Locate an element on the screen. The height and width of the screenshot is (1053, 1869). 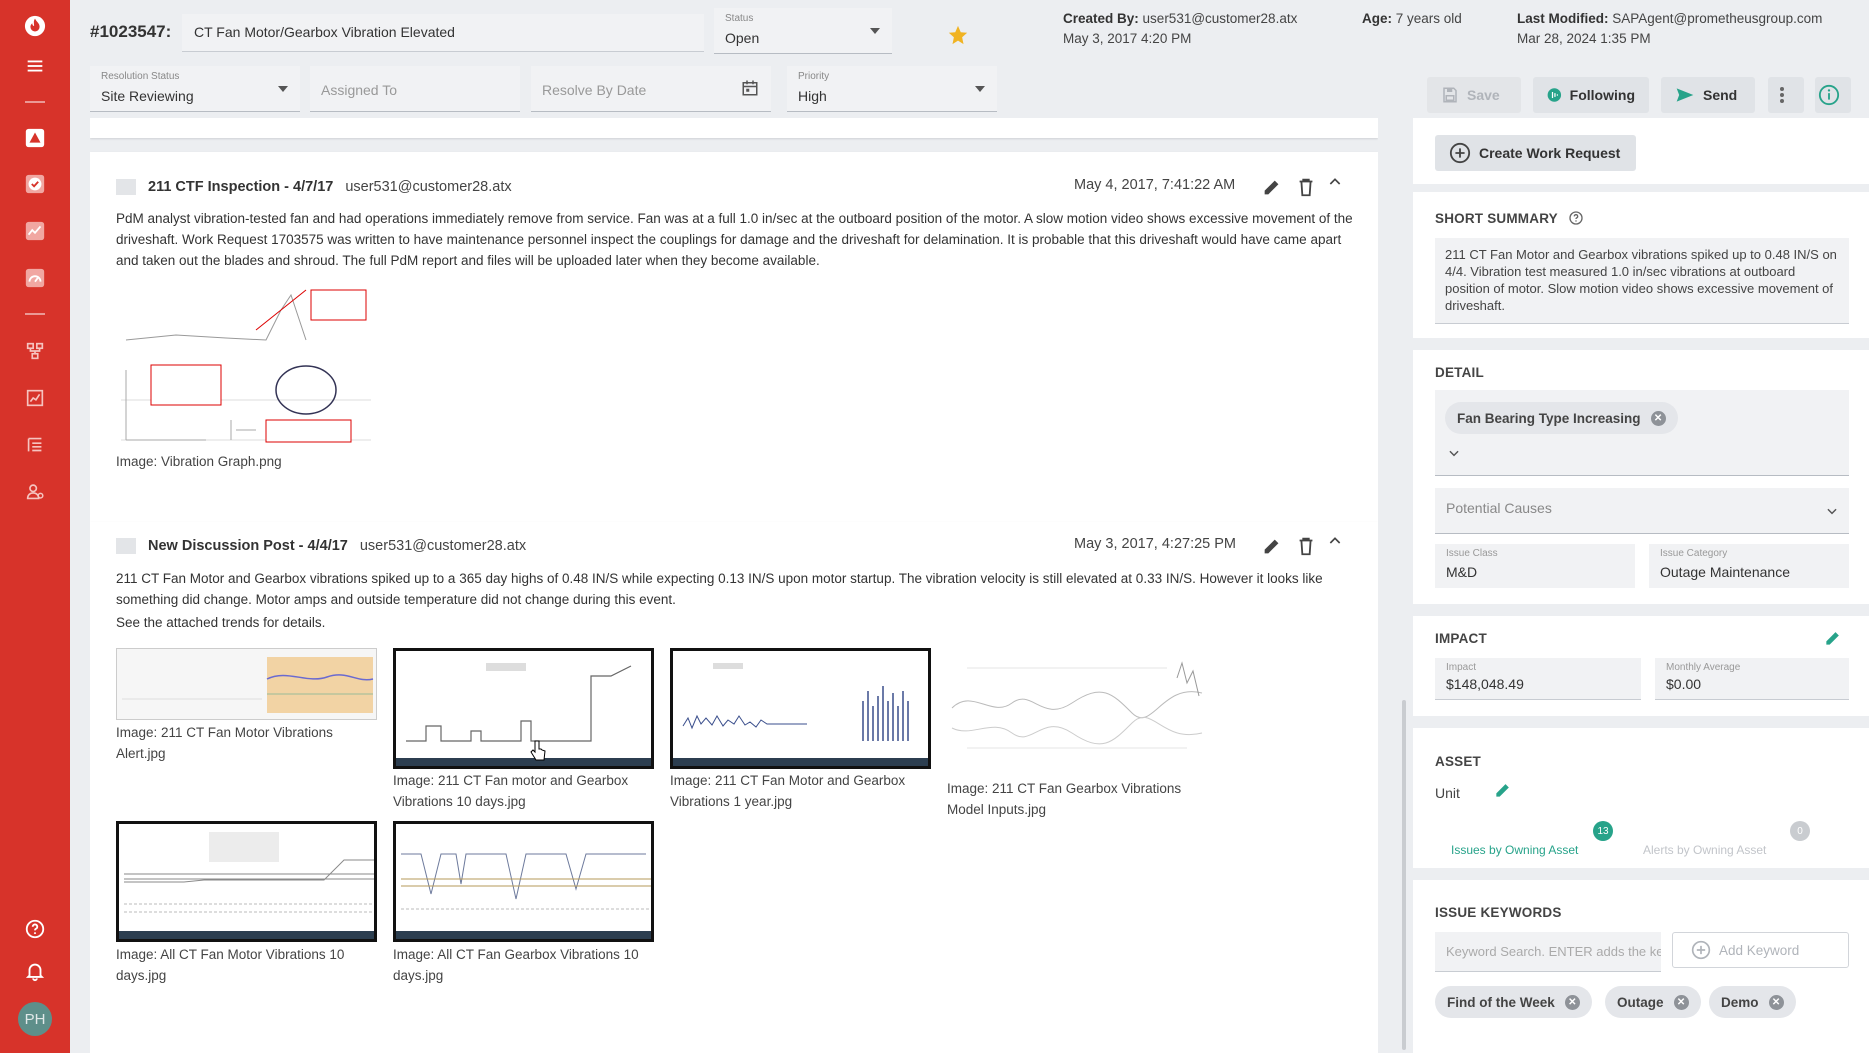
impact-label: Impact is located at coordinates (1461, 667).